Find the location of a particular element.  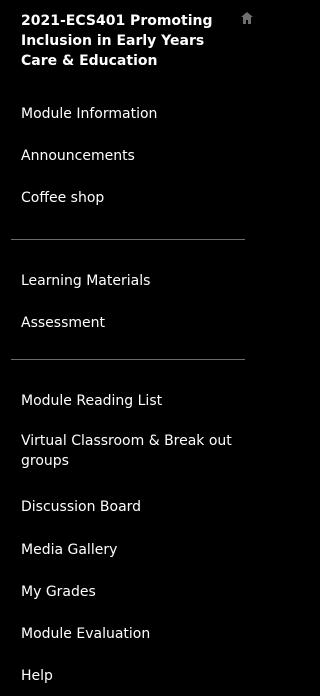

menu-item-announcements: Announcements is located at coordinates (78, 156).